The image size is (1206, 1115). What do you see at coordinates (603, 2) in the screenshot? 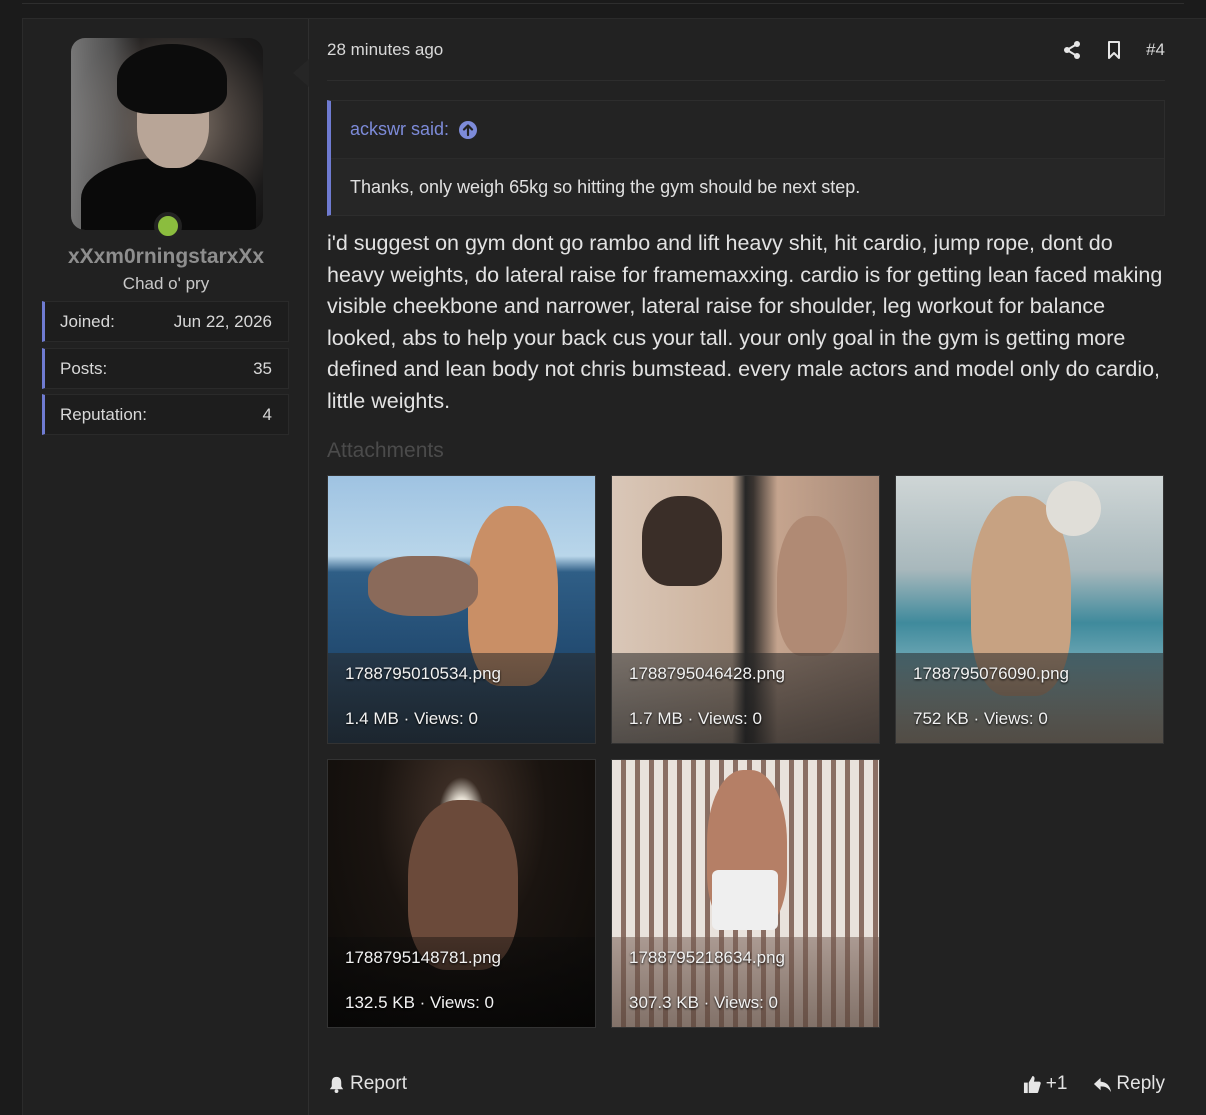
I see `top-divider` at bounding box center [603, 2].